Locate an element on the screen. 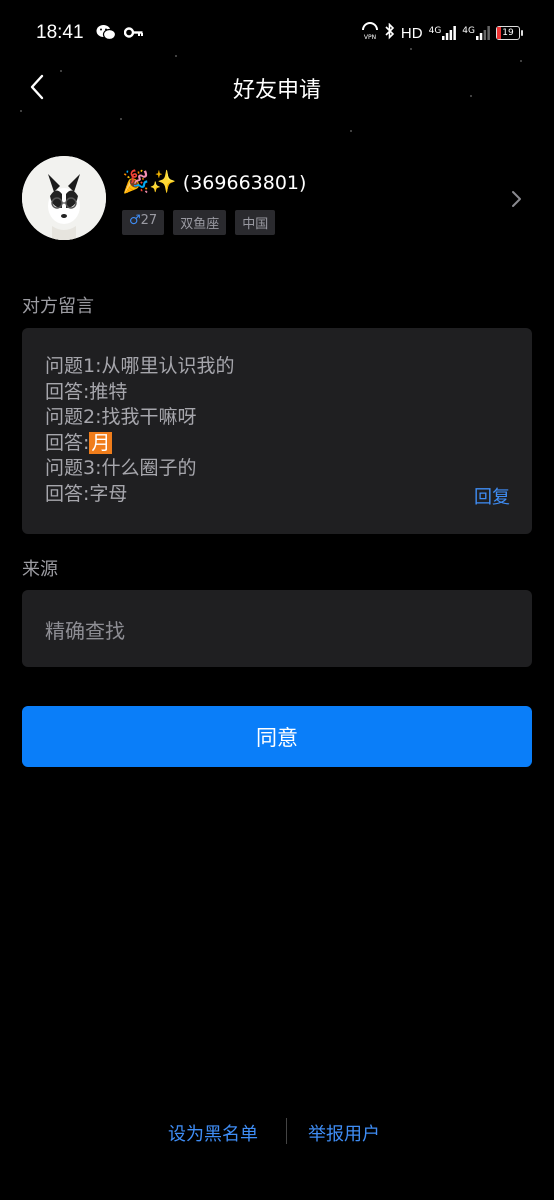  message-line: 回答:字母 is located at coordinates (86, 493).